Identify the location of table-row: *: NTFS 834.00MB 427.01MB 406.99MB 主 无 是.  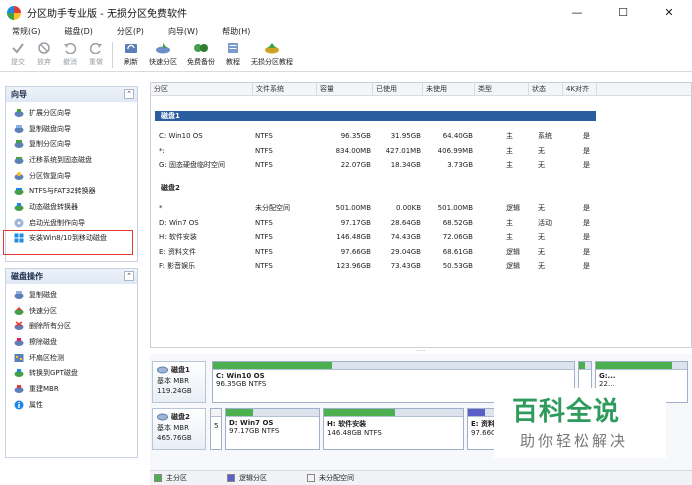
(421, 151).